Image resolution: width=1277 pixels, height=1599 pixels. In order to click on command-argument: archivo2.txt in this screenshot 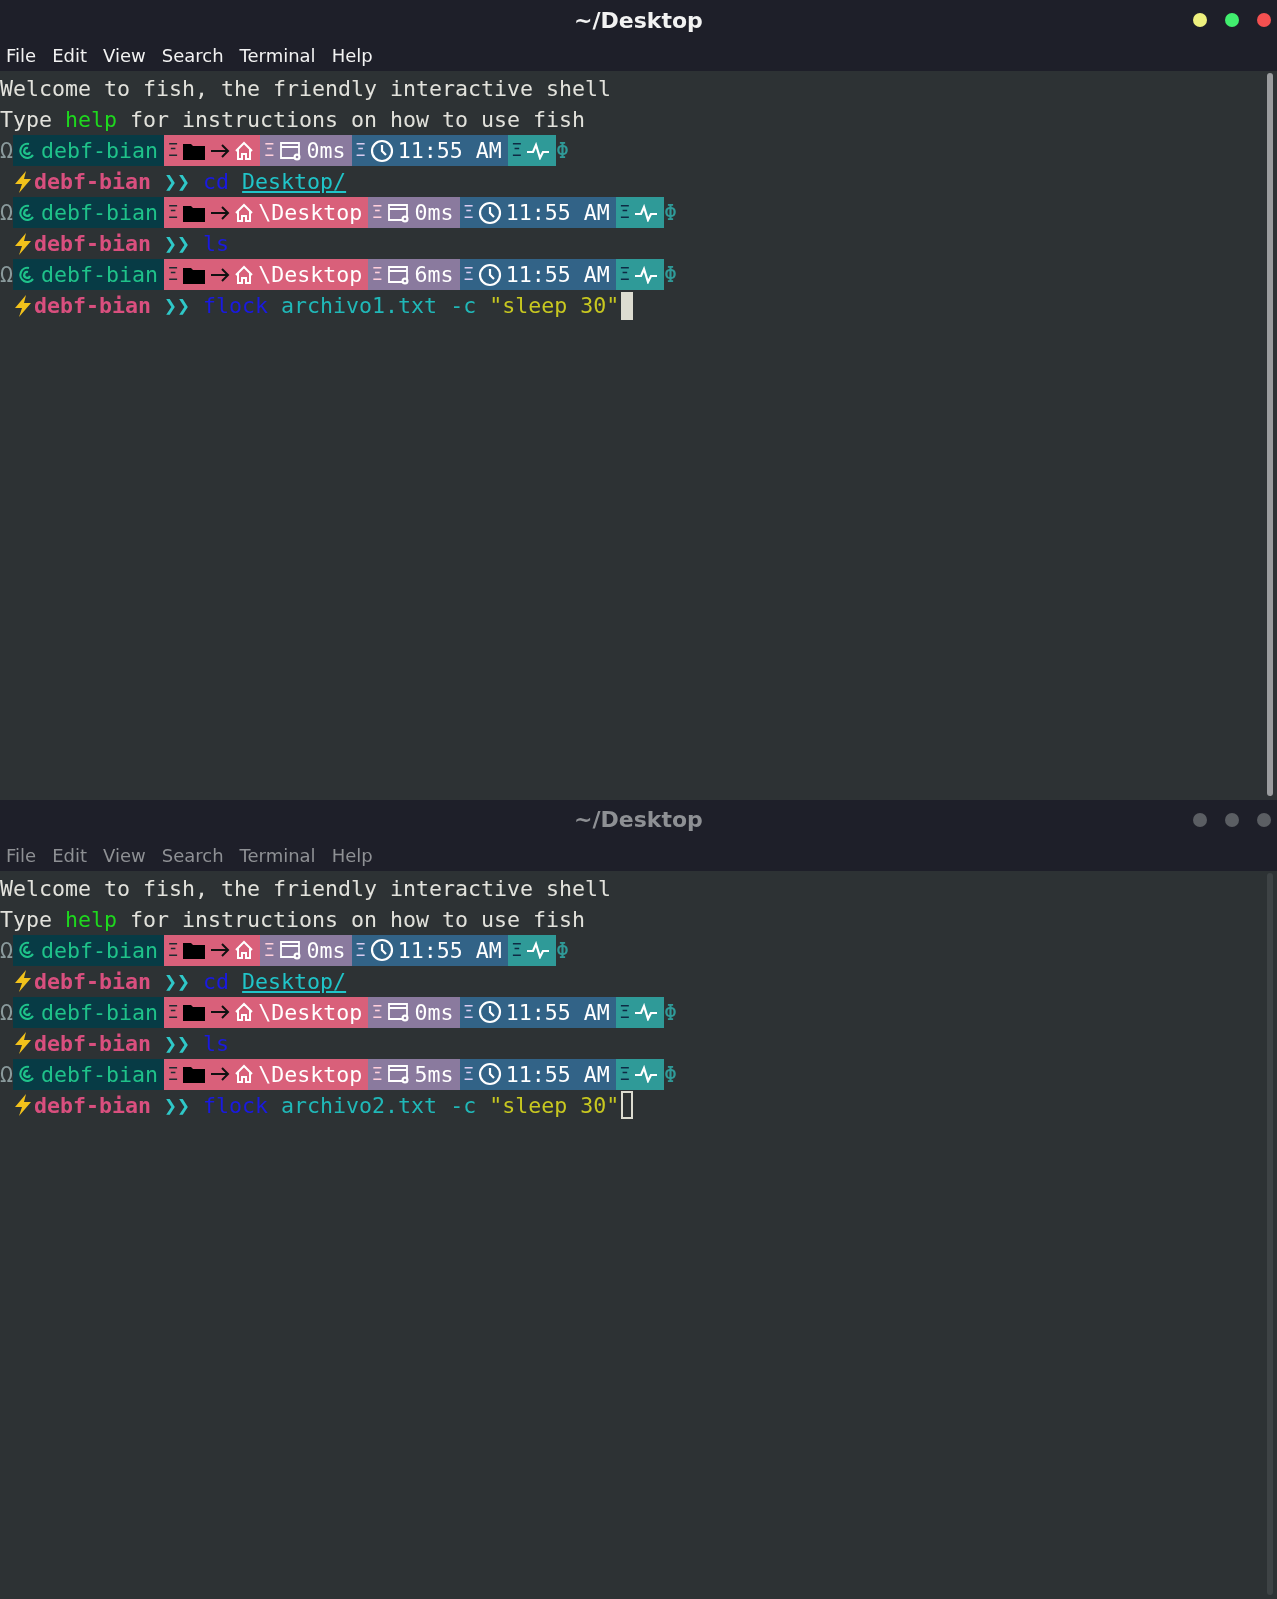, I will do `click(359, 1105)`.